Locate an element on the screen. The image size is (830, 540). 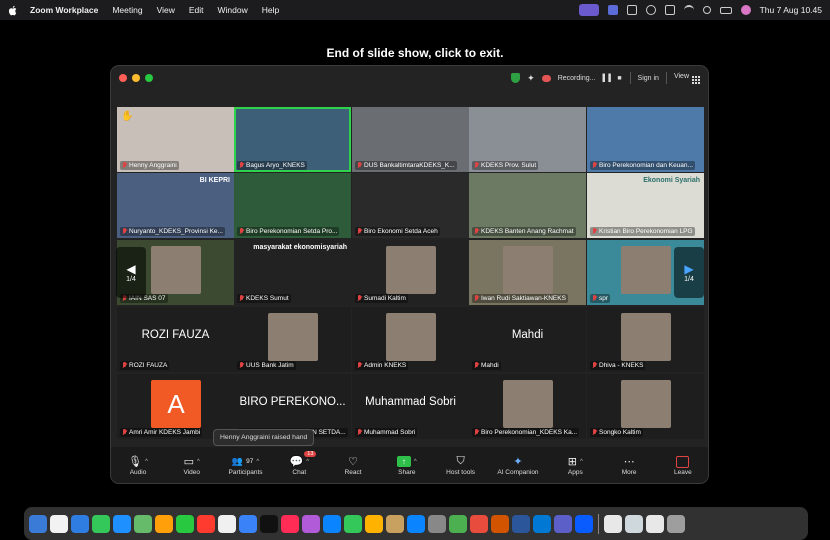
previous-page-button: ◀ 1/4 is located at coordinates (131, 272).